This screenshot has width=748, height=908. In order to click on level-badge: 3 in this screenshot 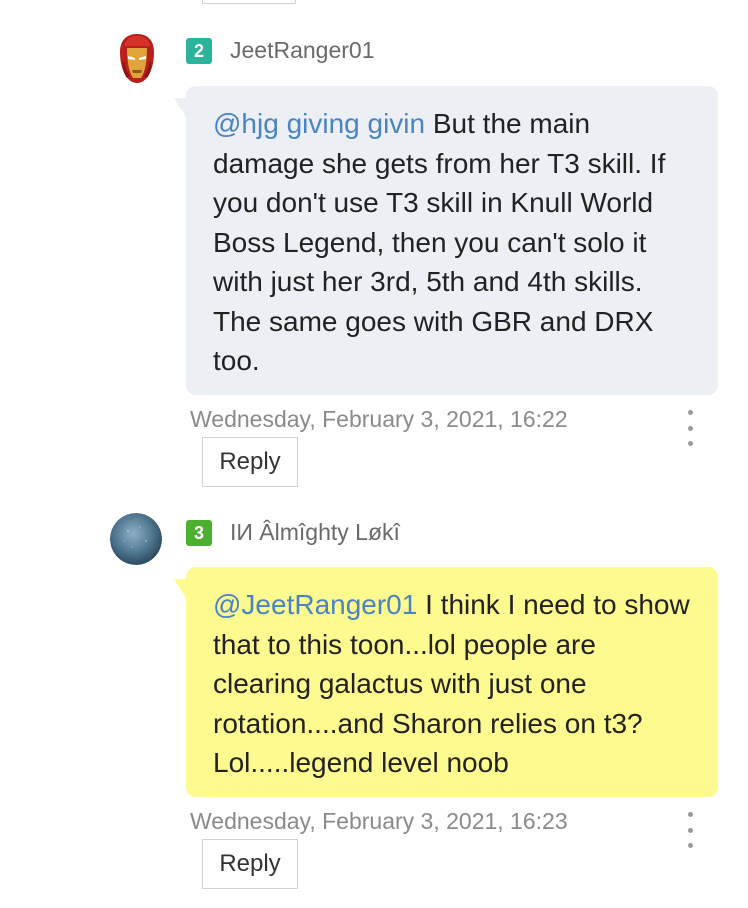, I will do `click(199, 533)`.